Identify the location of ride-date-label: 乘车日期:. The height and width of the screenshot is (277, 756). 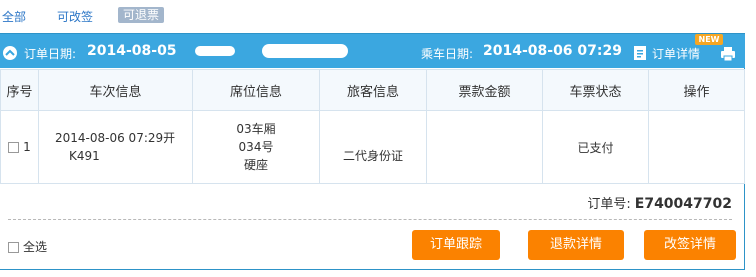
(447, 54).